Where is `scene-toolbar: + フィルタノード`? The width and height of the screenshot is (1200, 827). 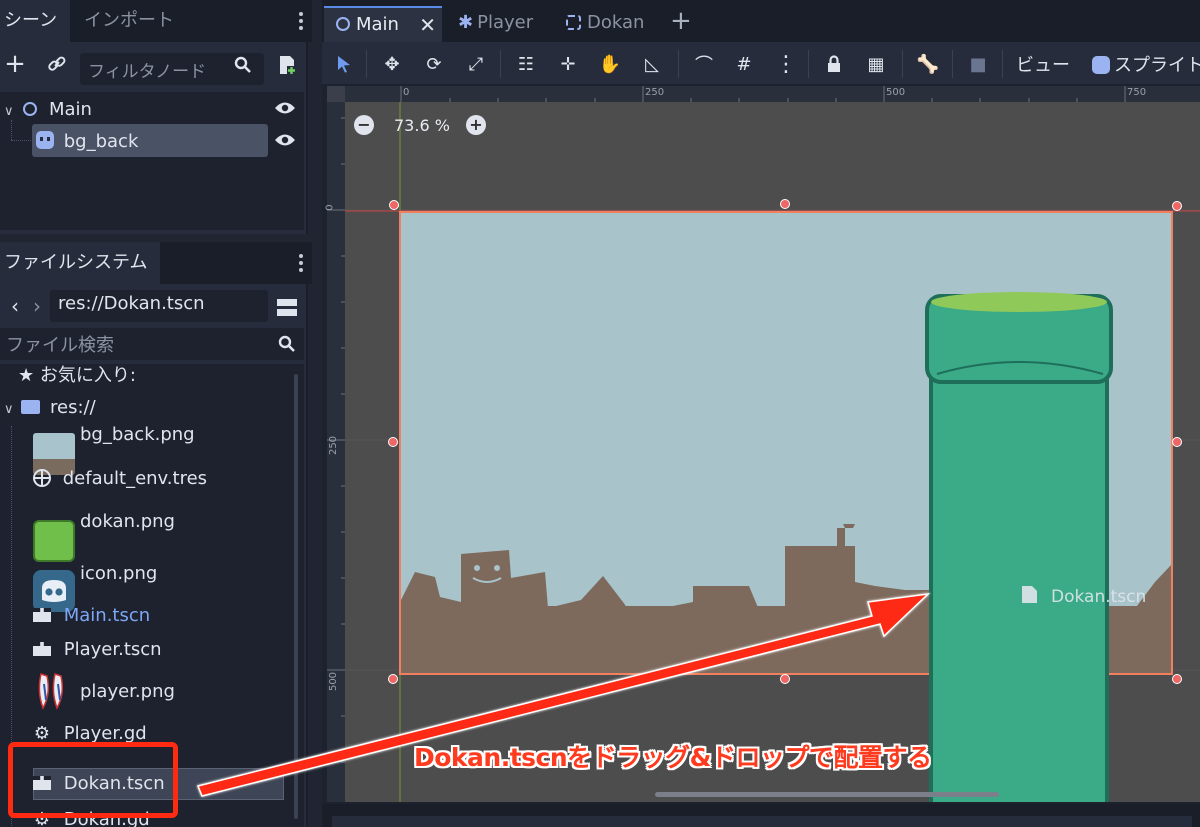 scene-toolbar: + フィルタノード is located at coordinates (154, 66).